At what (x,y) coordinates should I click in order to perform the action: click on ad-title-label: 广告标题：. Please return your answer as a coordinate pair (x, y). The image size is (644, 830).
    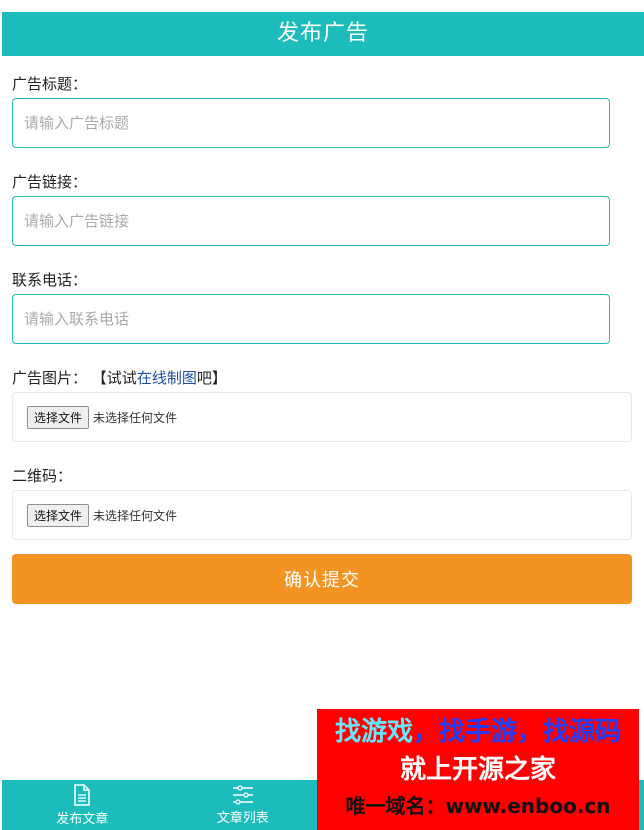
    Looking at the image, I should click on (50, 84).